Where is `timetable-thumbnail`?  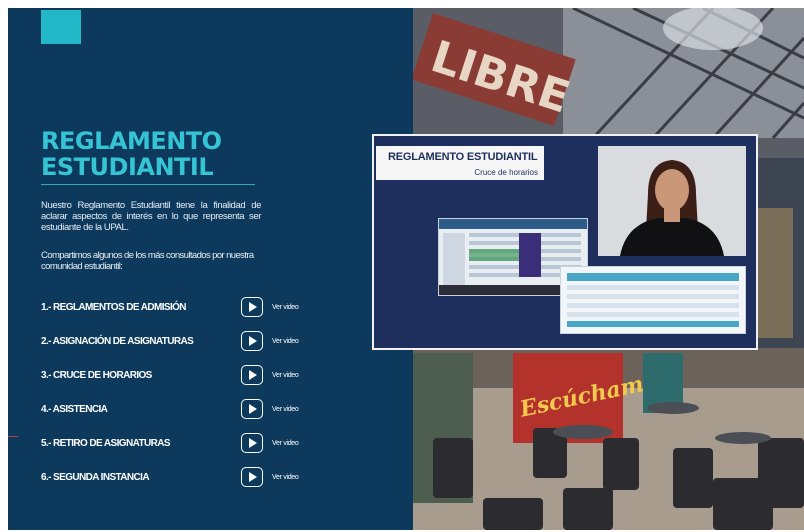
timetable-thumbnail is located at coordinates (653, 300).